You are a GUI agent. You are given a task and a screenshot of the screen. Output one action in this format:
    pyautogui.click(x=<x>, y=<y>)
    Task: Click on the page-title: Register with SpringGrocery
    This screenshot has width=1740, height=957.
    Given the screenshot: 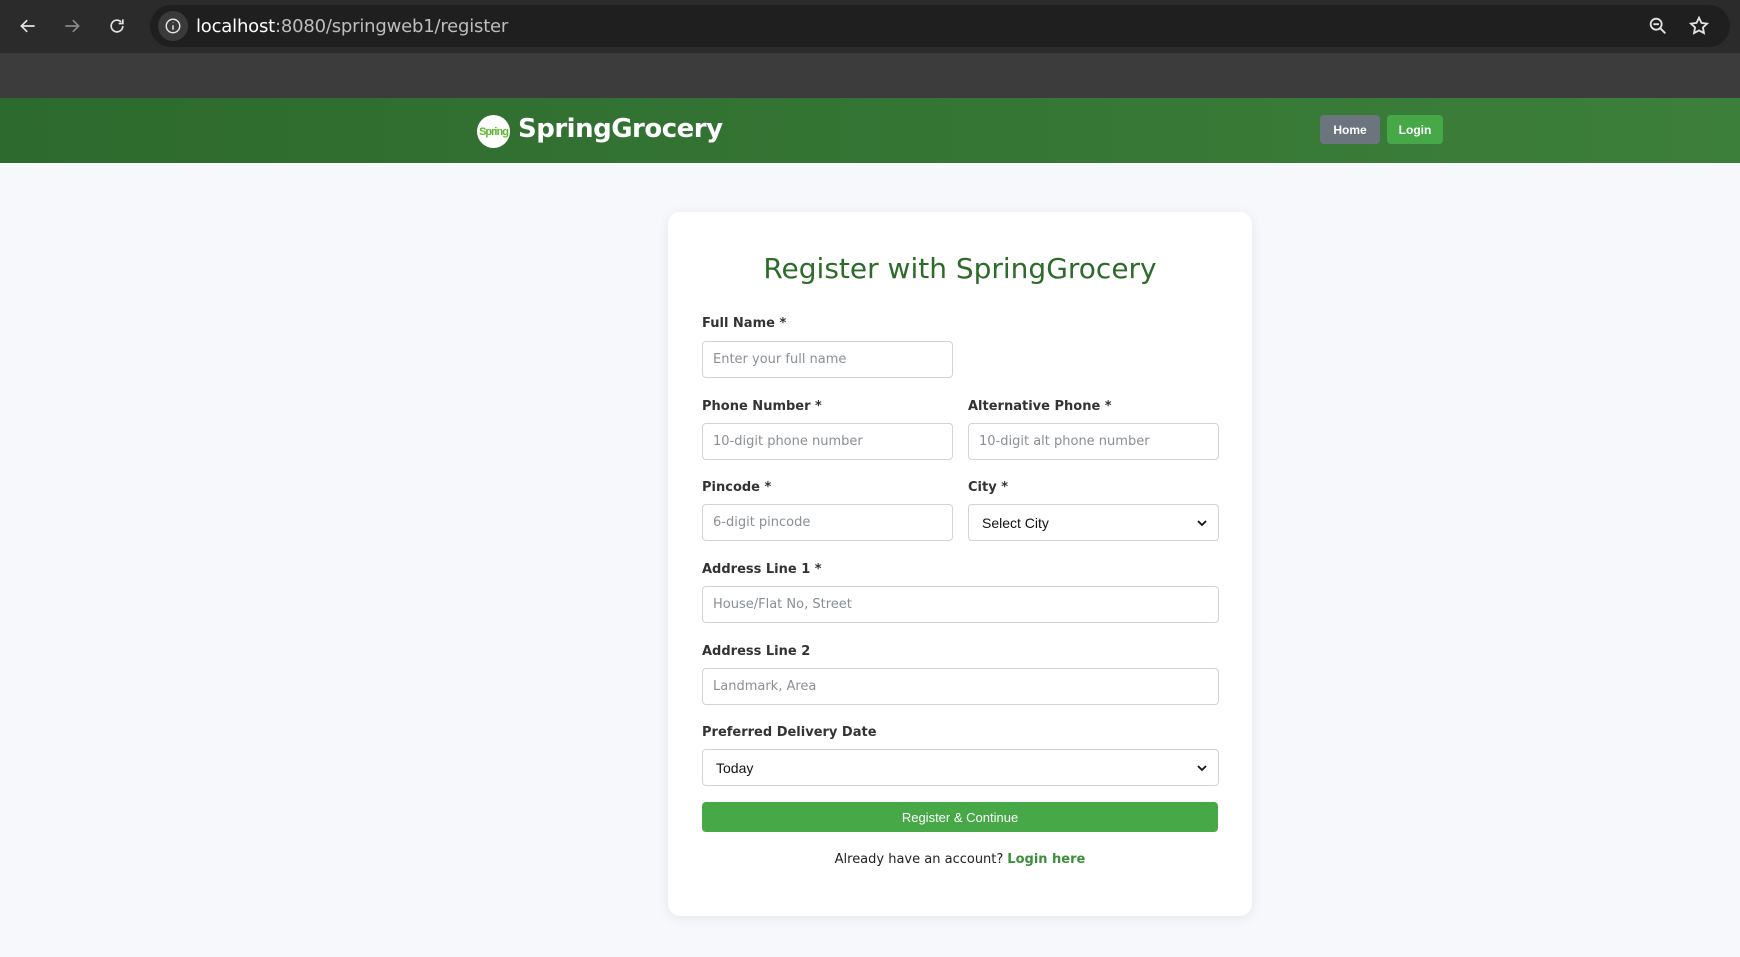 What is the action you would take?
    pyautogui.click(x=960, y=268)
    